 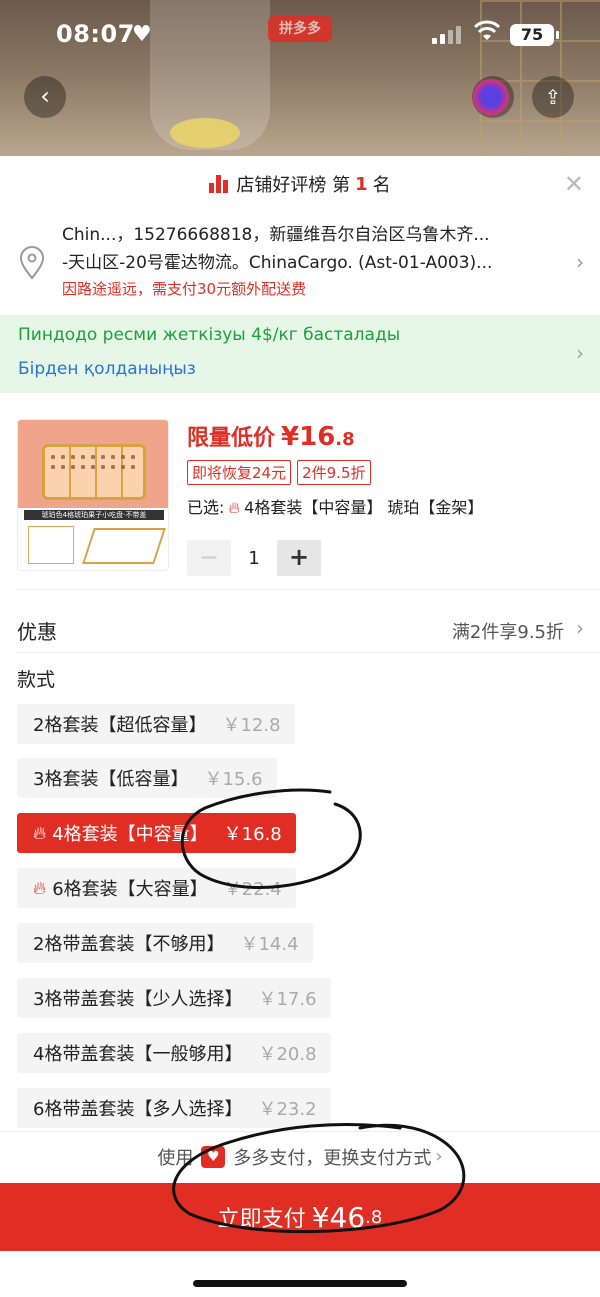 What do you see at coordinates (138, 1054) in the screenshot?
I see `option-label: 4格带盖套装【一般够用】` at bounding box center [138, 1054].